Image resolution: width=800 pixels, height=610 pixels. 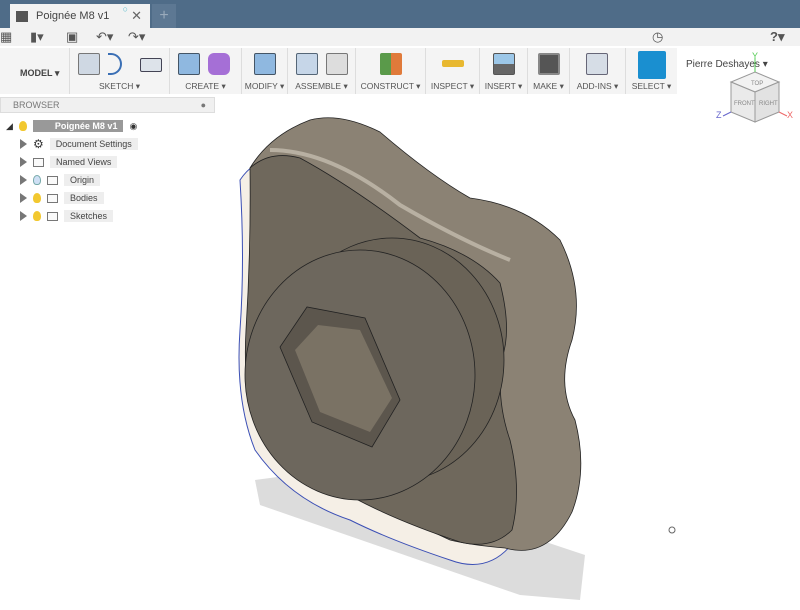 I want to click on addins-menu: ADD-INS ▾, so click(x=597, y=86).